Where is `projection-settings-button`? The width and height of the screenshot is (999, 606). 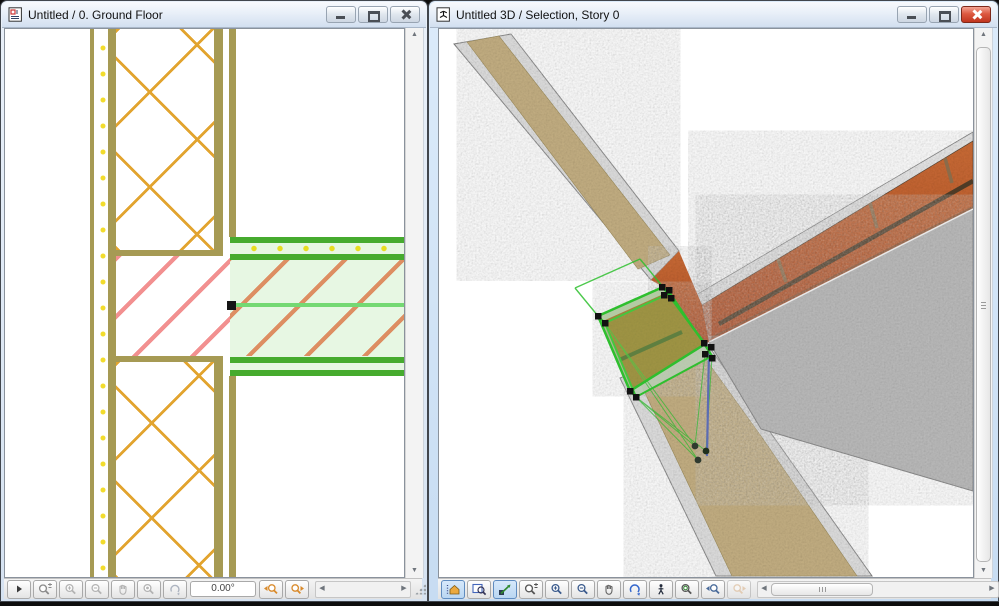 projection-settings-button is located at coordinates (453, 589).